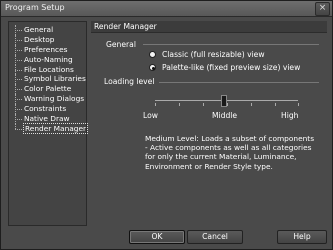 The height and width of the screenshot is (250, 333). I want to click on close-button: ×, so click(322, 9).